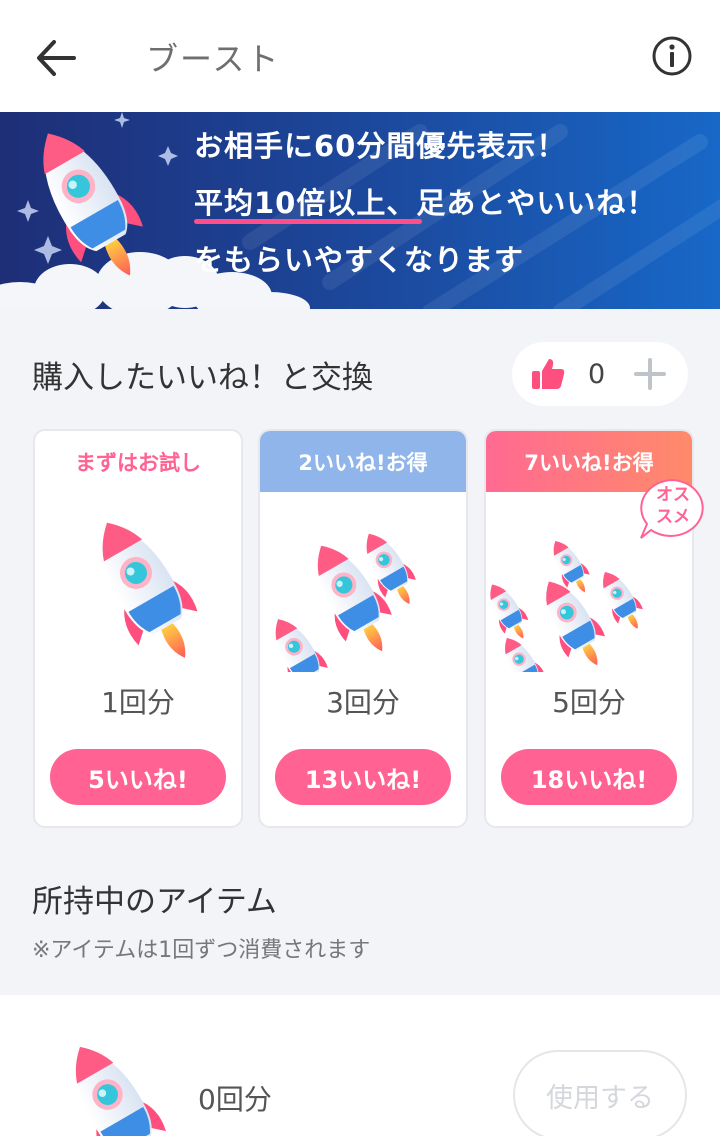 This screenshot has height=1136, width=720. I want to click on exchange-section-title: 購入したいいね！と交換, so click(202, 378).